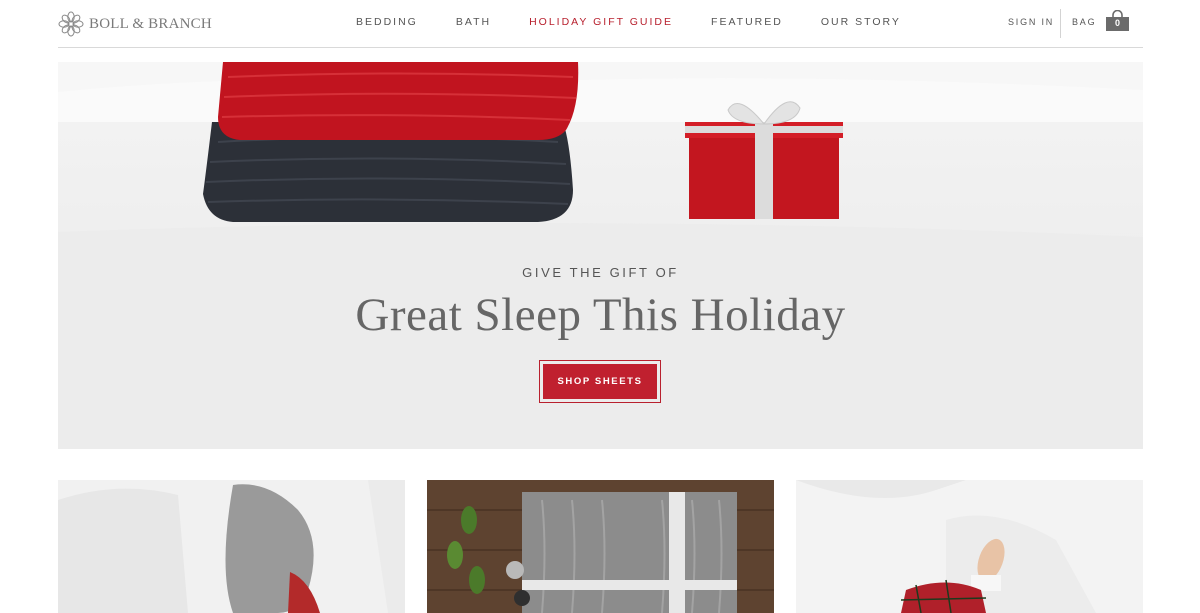  Describe the element at coordinates (747, 22) in the screenshot. I see `nav-item-featured: FEATURED` at that location.